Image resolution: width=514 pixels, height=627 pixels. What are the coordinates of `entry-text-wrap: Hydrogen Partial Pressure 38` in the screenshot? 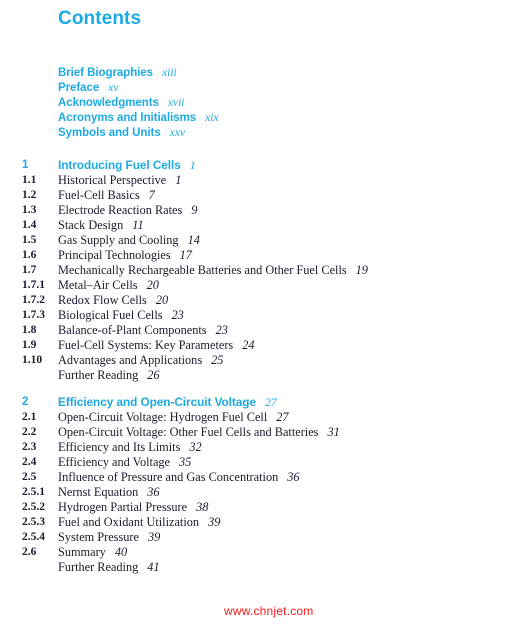 It's located at (133, 507).